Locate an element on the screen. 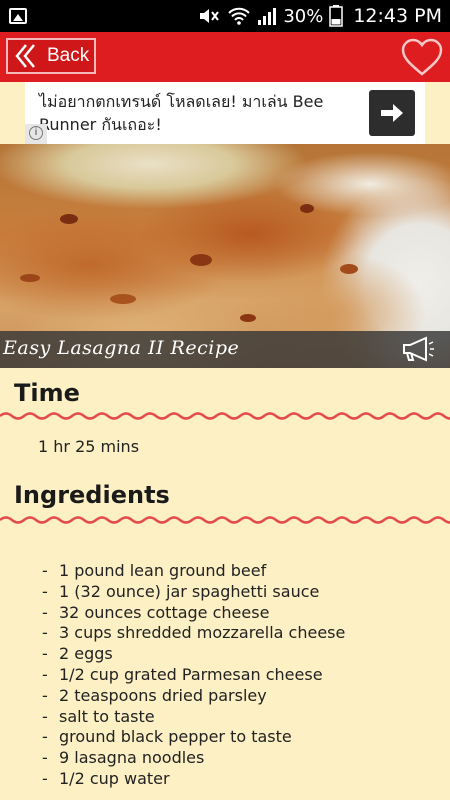 The image size is (450, 800). mute-icon is located at coordinates (210, 16).